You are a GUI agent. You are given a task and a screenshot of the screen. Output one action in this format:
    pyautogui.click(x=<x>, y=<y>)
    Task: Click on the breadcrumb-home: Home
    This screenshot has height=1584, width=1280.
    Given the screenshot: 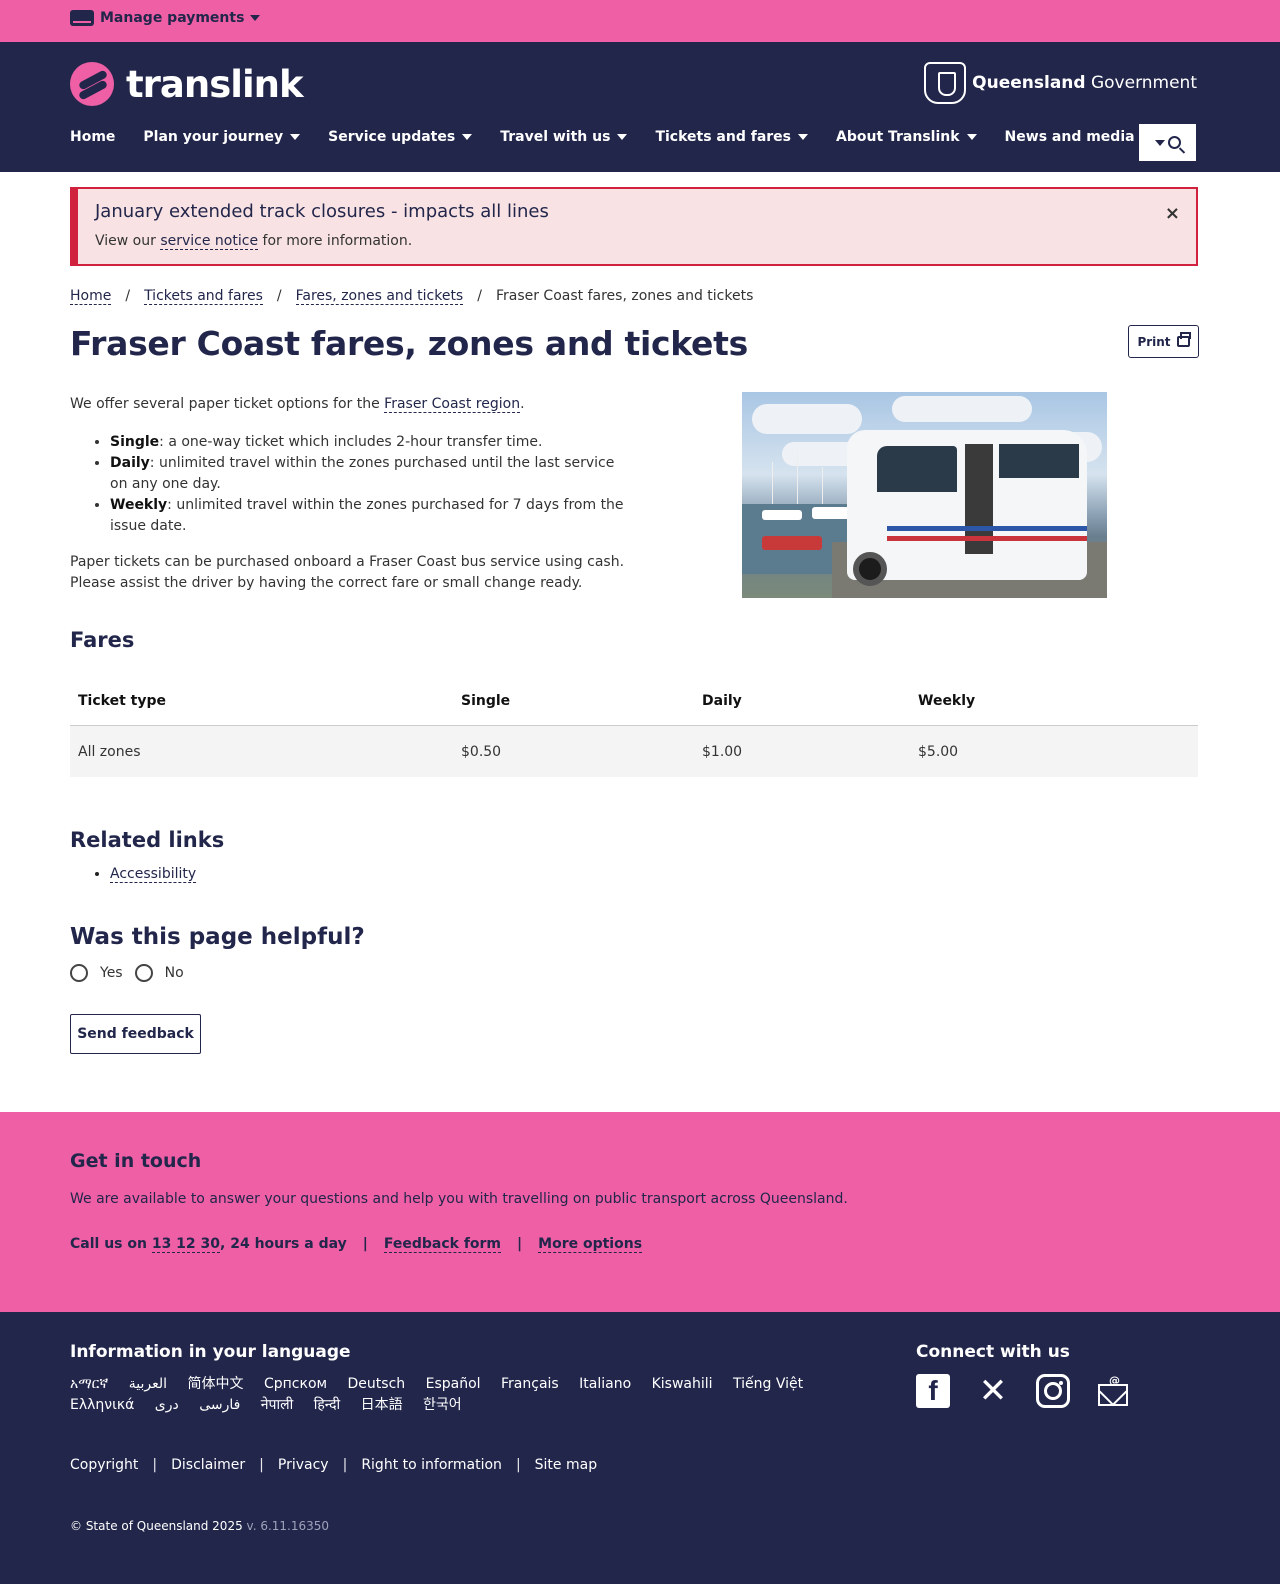 What is the action you would take?
    pyautogui.click(x=91, y=296)
    